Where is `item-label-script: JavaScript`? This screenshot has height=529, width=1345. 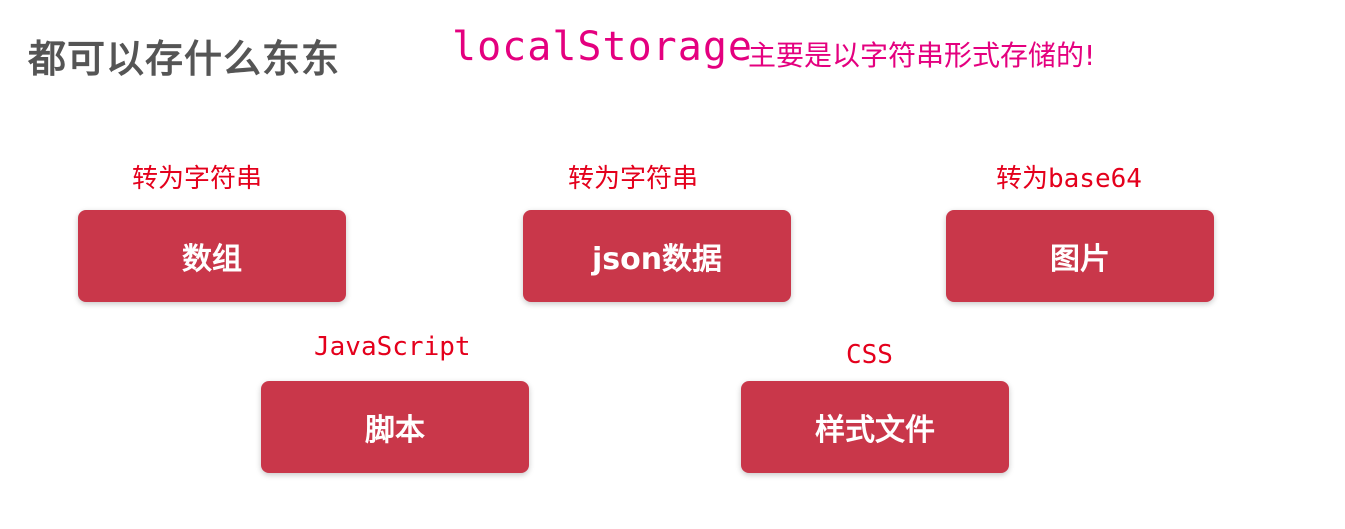 item-label-script: JavaScript is located at coordinates (392, 347).